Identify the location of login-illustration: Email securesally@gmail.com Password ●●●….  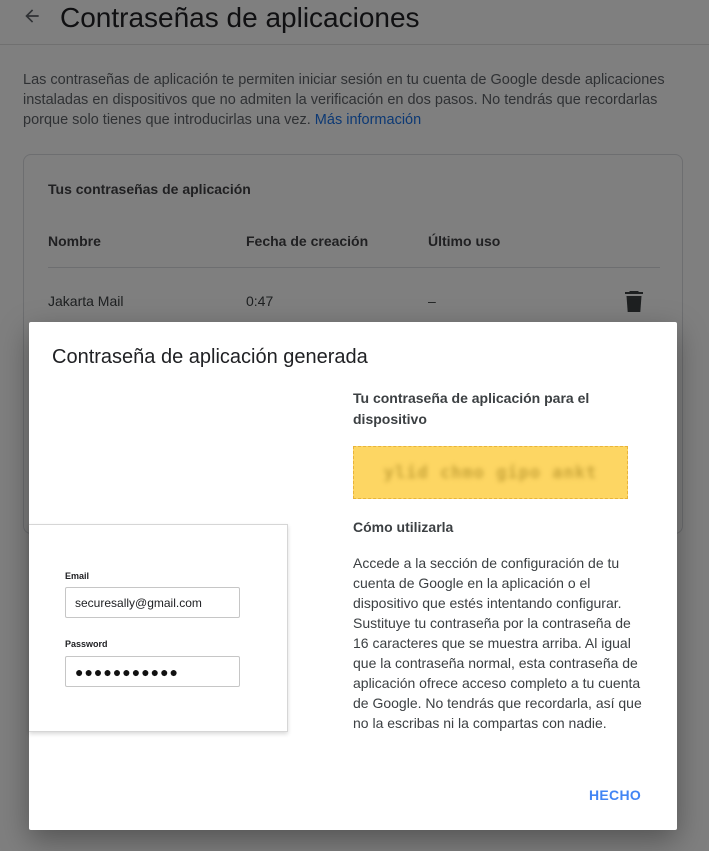
(158, 628).